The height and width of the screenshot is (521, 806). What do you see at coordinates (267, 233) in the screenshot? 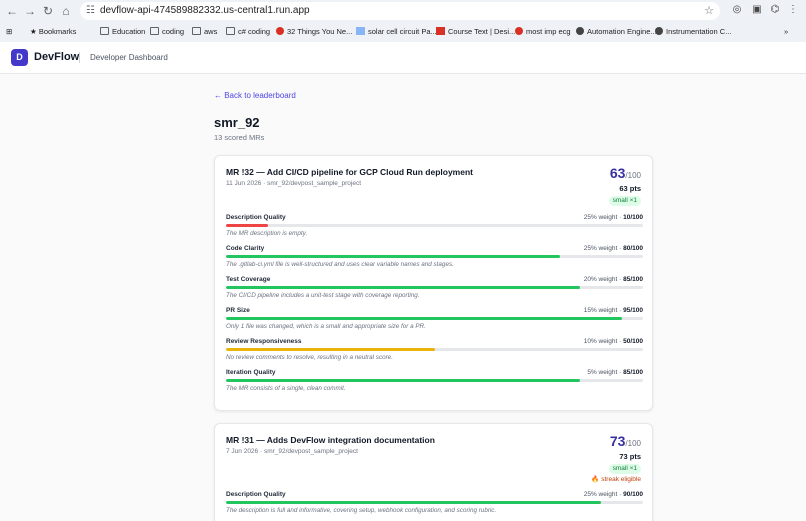
I see `metric-description: The MR description is empty.` at bounding box center [267, 233].